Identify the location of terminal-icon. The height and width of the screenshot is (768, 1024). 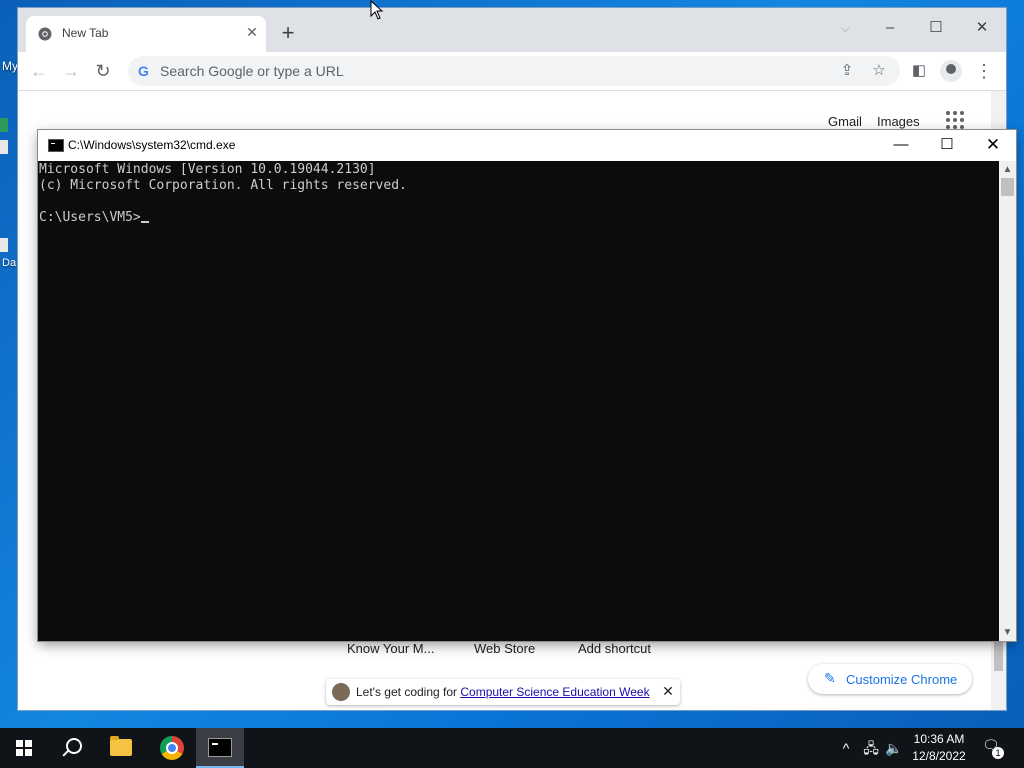
(220, 747).